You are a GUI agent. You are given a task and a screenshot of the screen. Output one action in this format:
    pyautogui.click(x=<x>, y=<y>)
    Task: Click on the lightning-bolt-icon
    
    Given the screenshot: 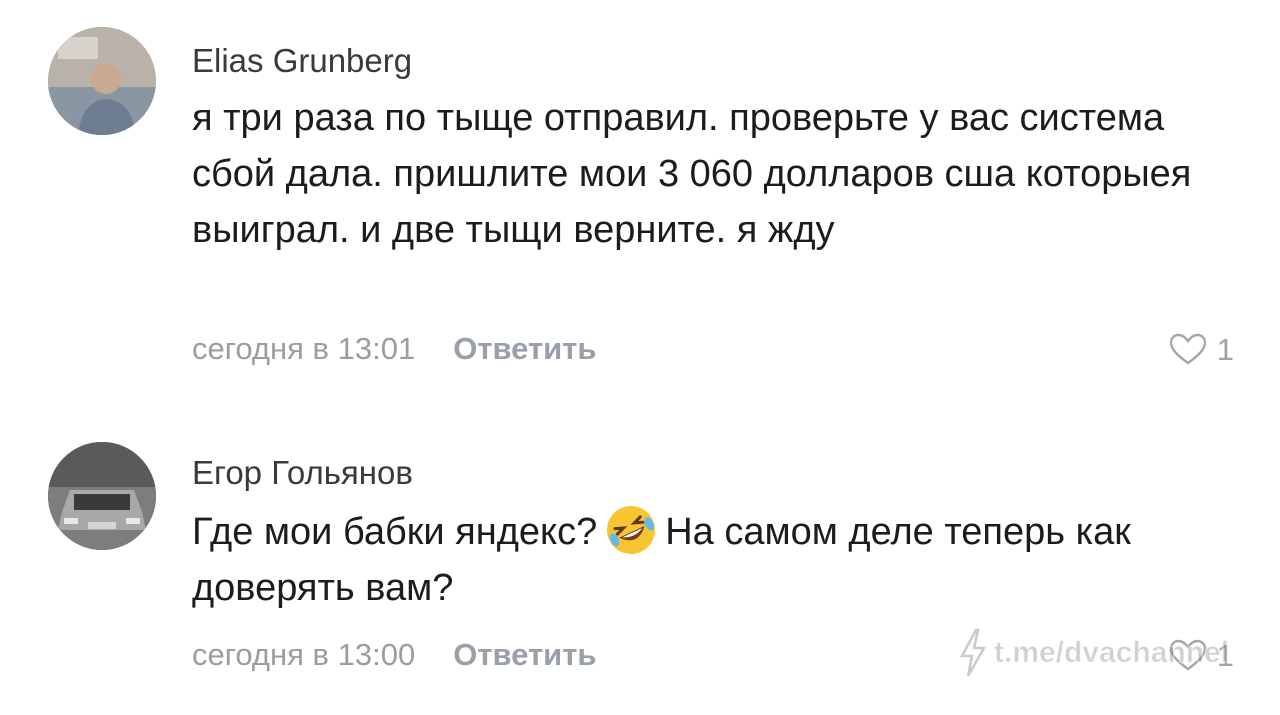 What is the action you would take?
    pyautogui.click(x=973, y=653)
    